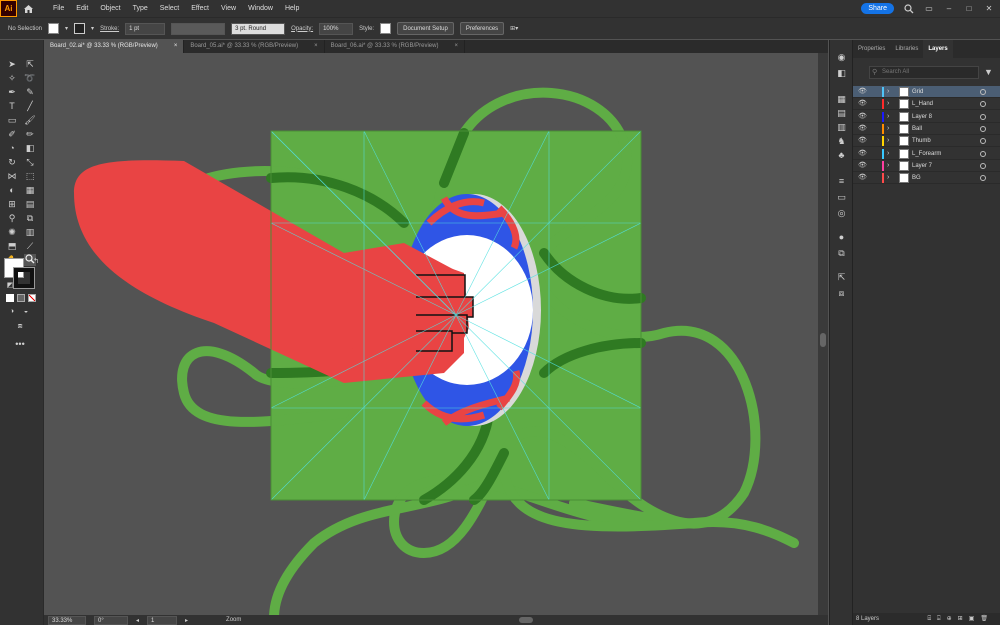  I want to click on layer-row: 👁 › L_Forearm, so click(926, 154).